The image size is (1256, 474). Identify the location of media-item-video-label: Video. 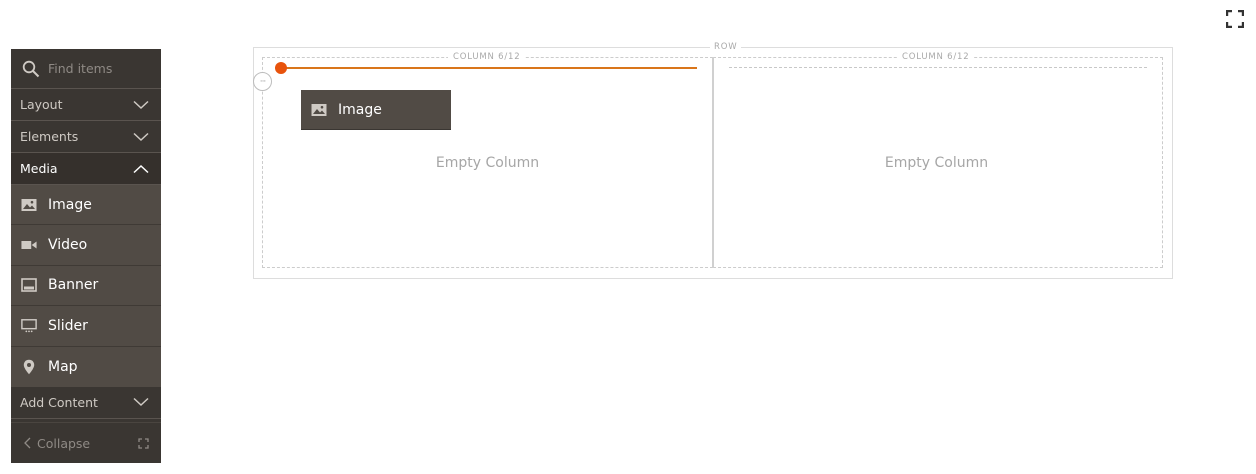
(68, 245).